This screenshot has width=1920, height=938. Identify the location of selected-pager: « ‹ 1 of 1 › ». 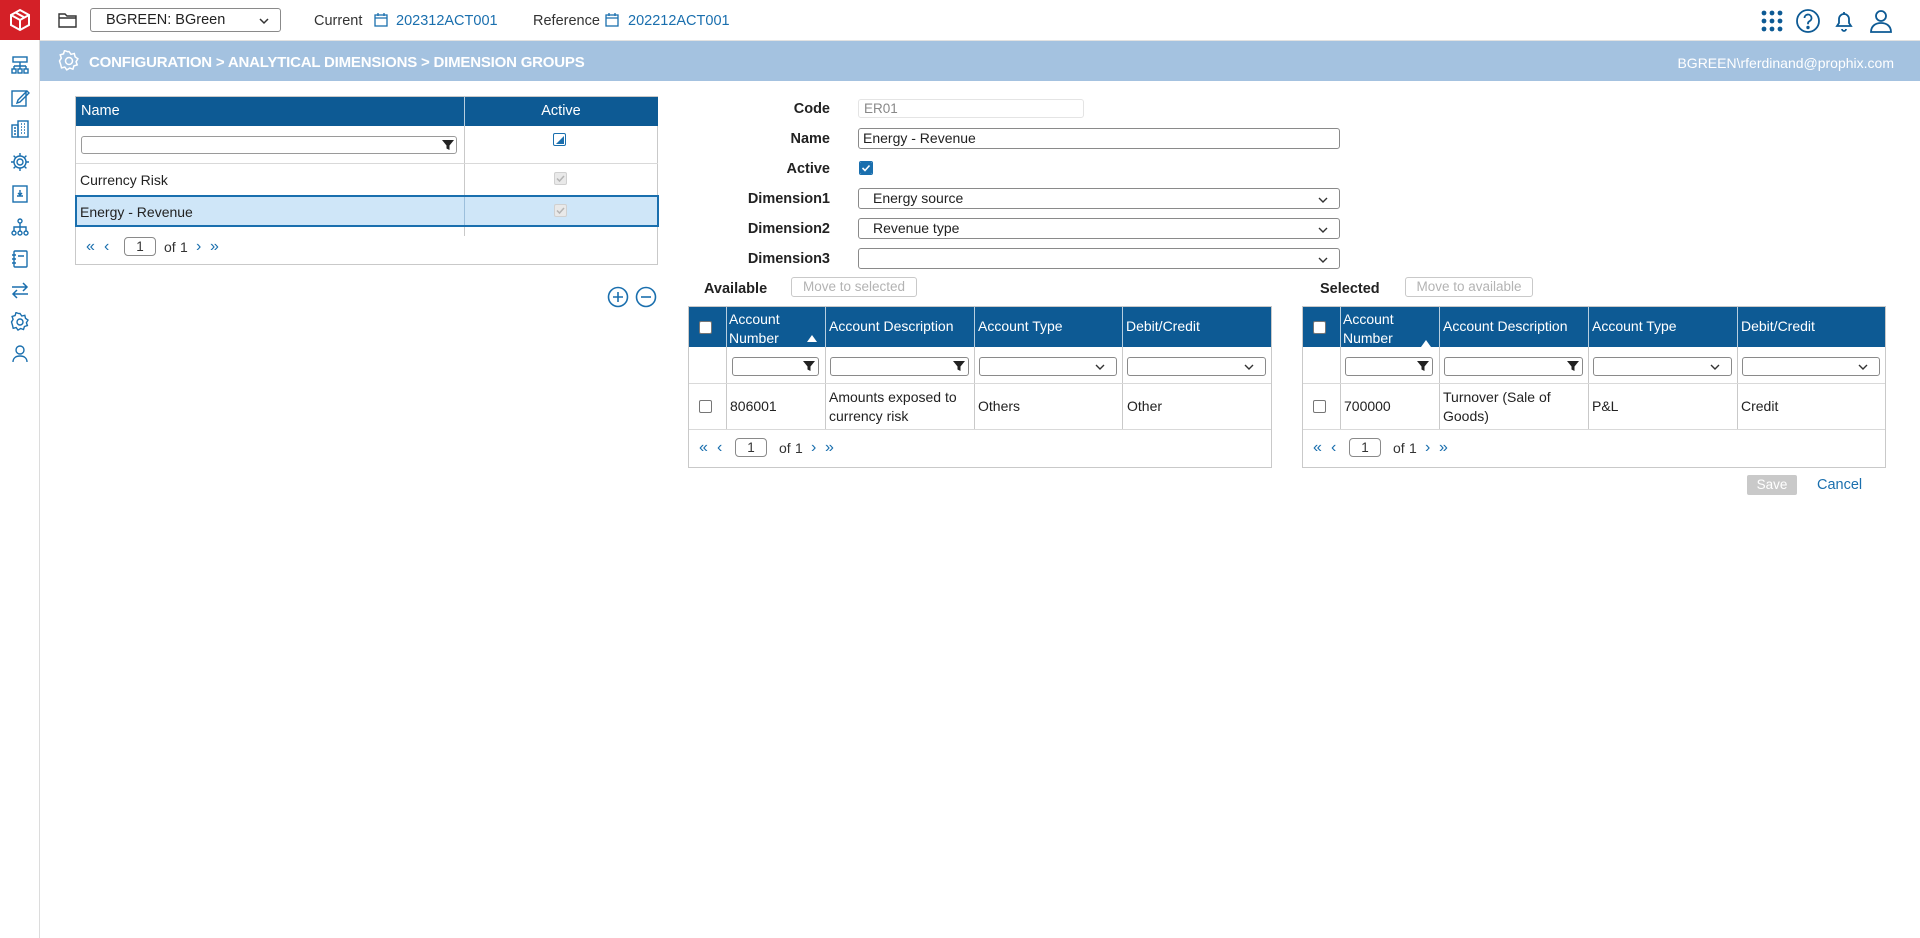
(1413, 448).